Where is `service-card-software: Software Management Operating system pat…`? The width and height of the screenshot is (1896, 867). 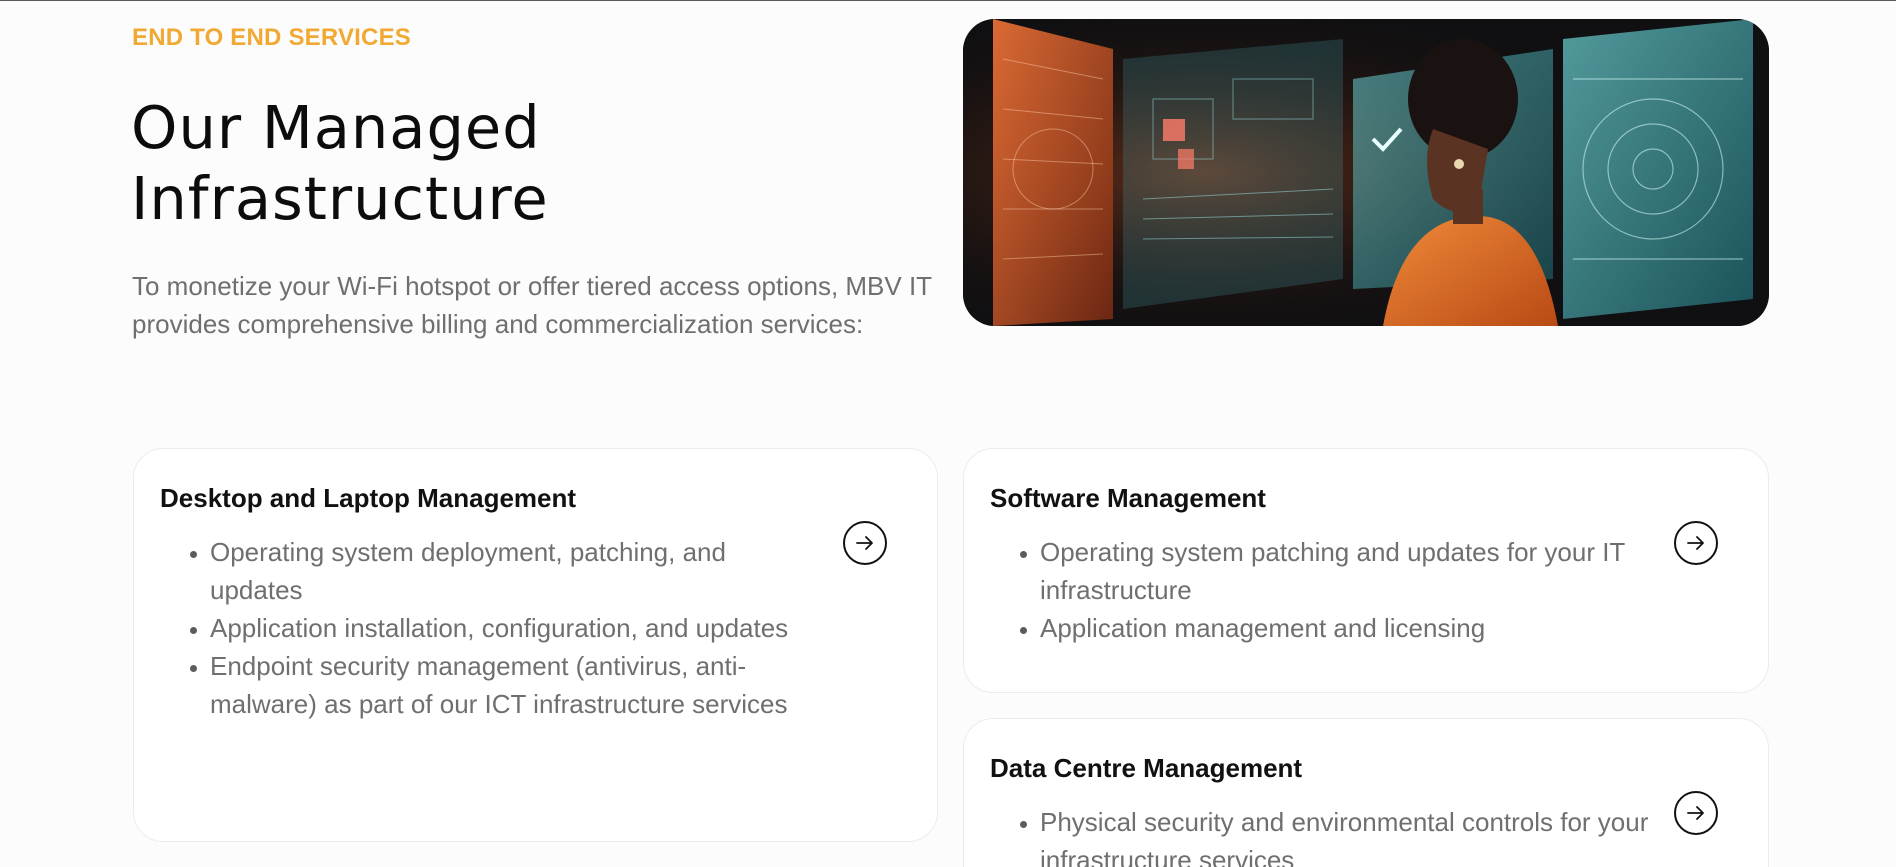
service-card-software: Software Management Operating system pat… is located at coordinates (1366, 570).